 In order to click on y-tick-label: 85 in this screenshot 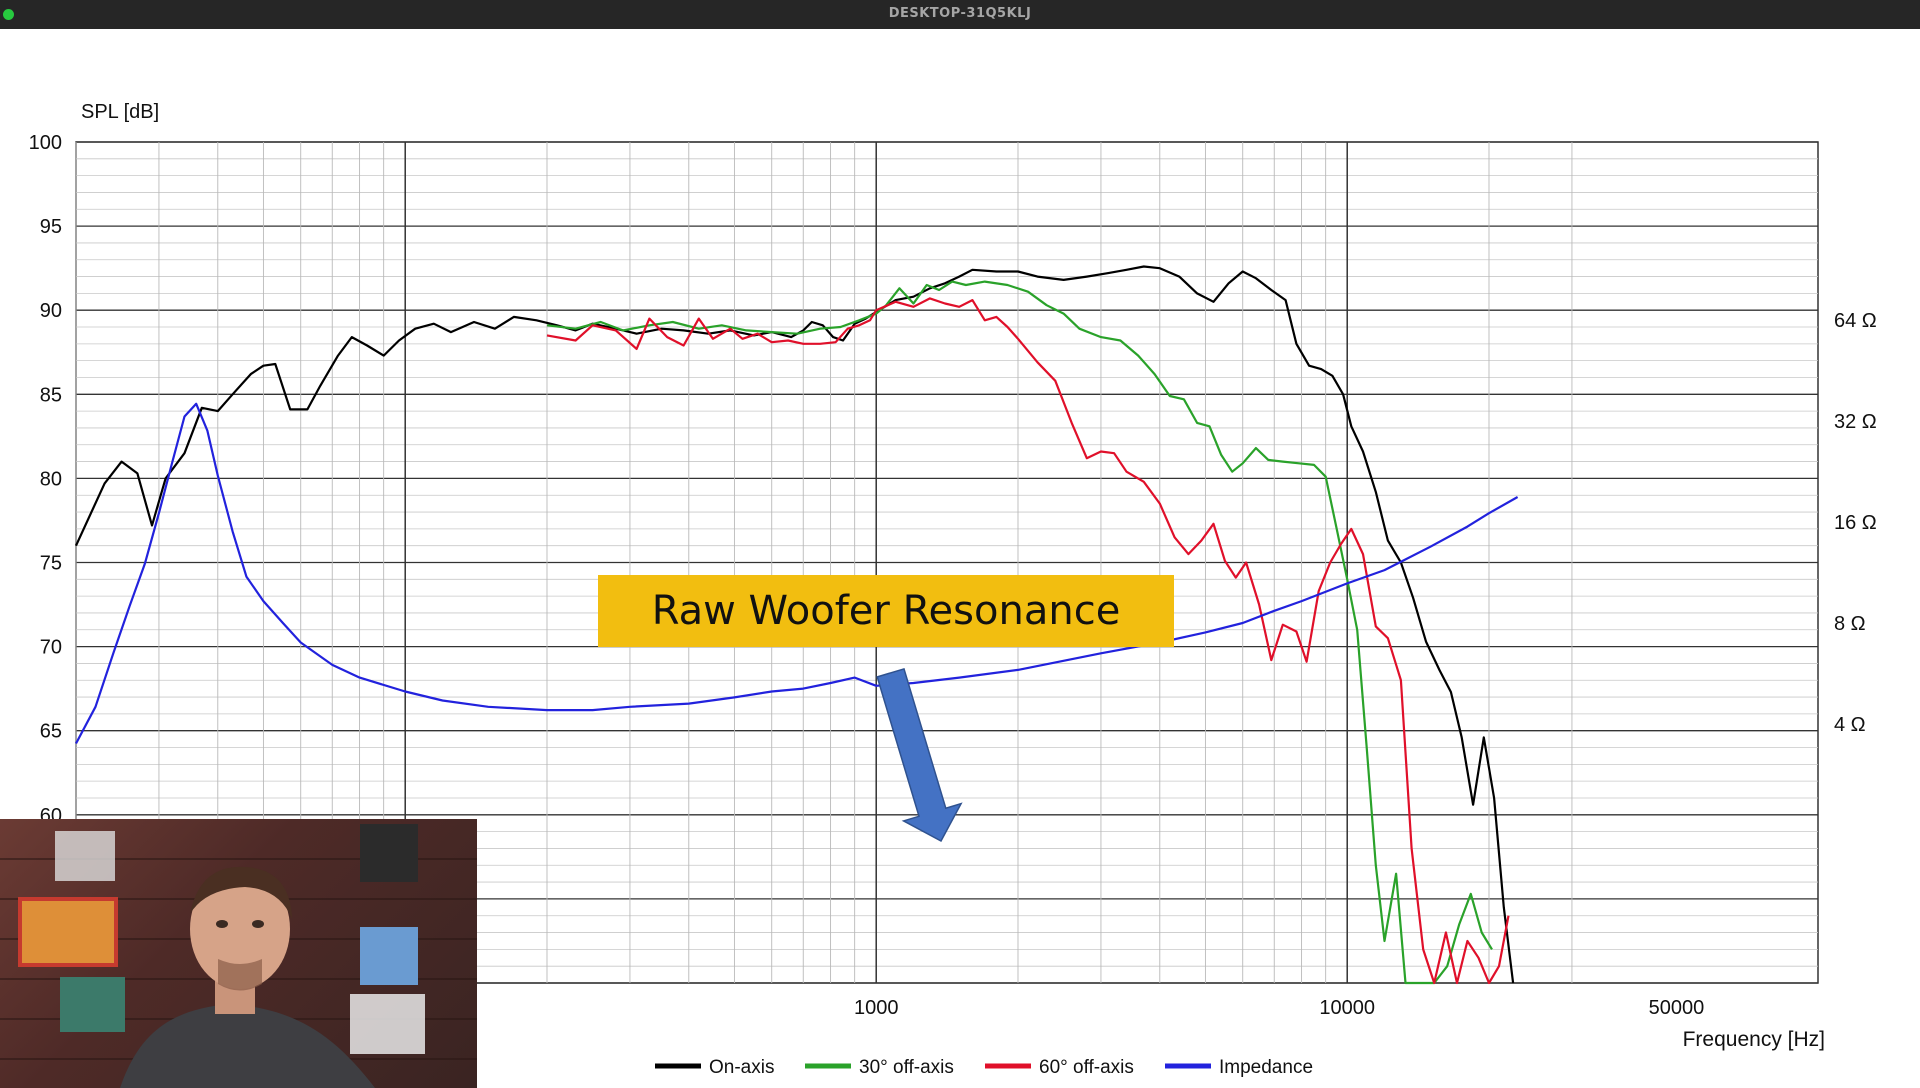, I will do `click(51, 395)`.